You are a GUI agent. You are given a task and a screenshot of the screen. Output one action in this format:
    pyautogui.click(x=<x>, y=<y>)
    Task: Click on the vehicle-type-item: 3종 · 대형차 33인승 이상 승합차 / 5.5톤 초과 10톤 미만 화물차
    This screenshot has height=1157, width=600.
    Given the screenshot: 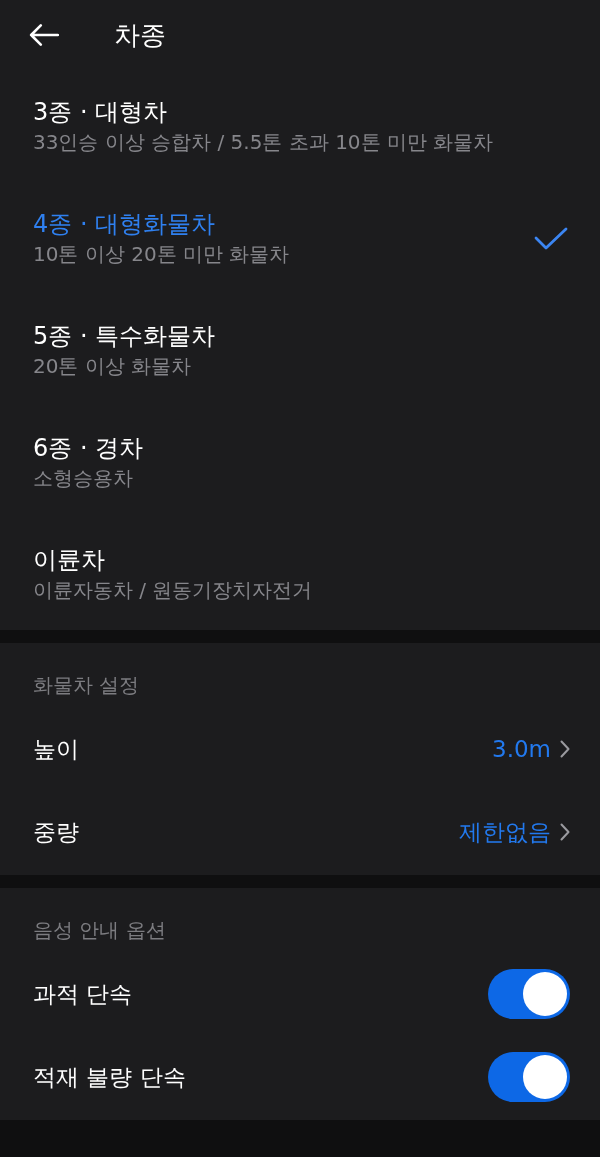 What is the action you would take?
    pyautogui.click(x=300, y=126)
    